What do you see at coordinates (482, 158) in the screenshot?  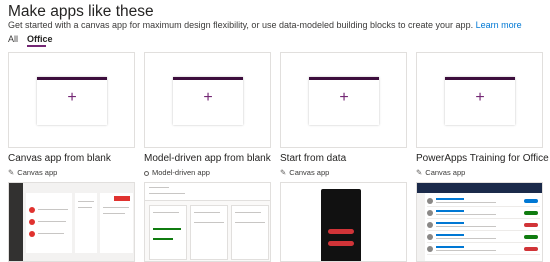 I see `card-title: PowerApps Training for Office` at bounding box center [482, 158].